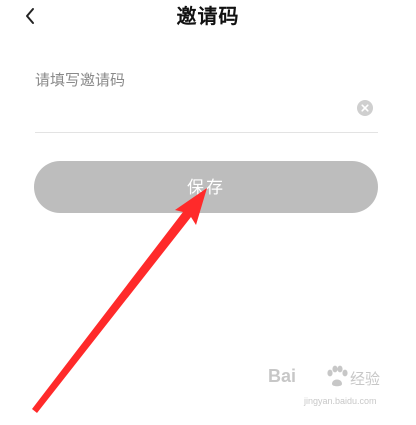  Describe the element at coordinates (365, 379) in the screenshot. I see `watermark-name: 经验` at that location.